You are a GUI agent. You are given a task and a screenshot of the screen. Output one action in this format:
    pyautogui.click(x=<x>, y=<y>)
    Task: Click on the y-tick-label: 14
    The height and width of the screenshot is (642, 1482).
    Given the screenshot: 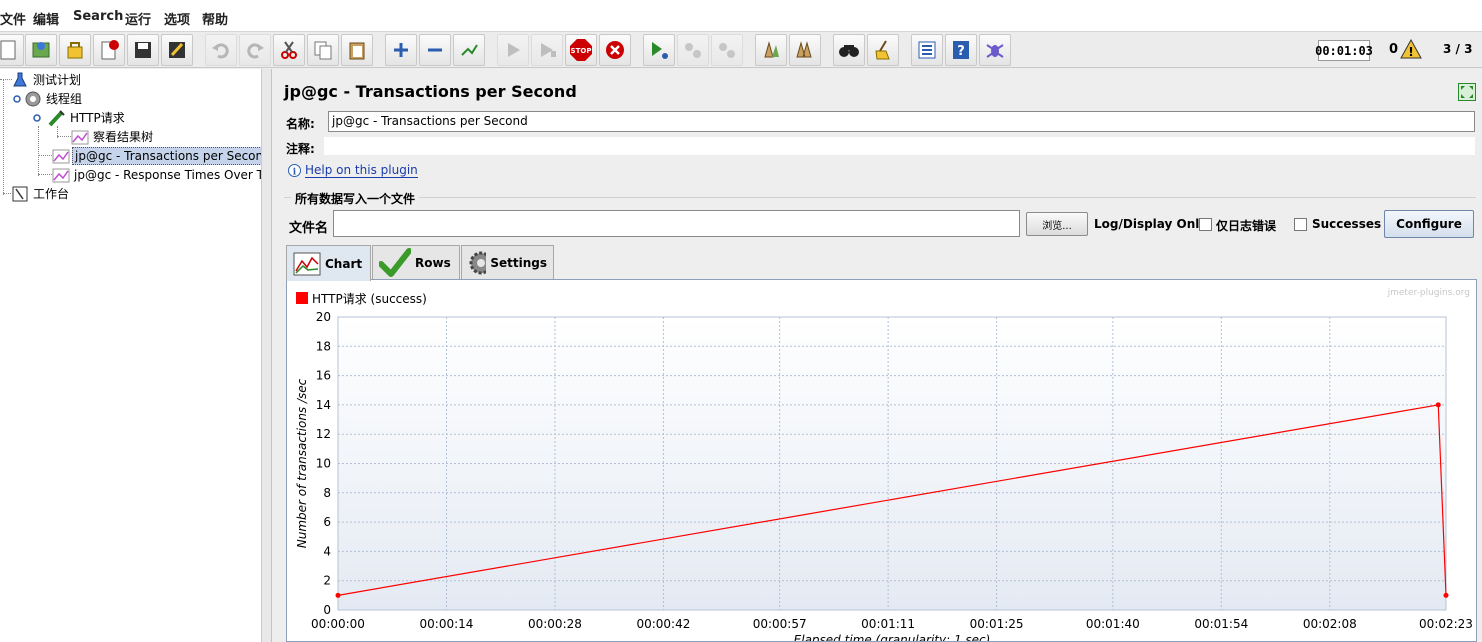 What is the action you would take?
    pyautogui.click(x=323, y=405)
    